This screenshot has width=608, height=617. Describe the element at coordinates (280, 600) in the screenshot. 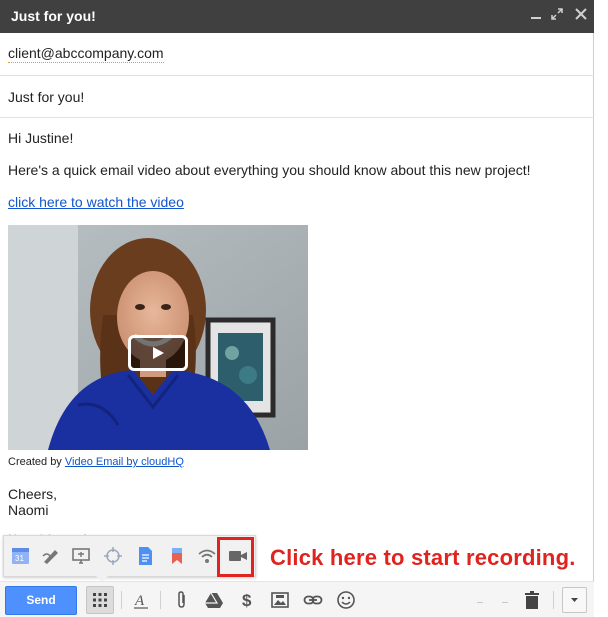

I see `photo-icon` at that location.